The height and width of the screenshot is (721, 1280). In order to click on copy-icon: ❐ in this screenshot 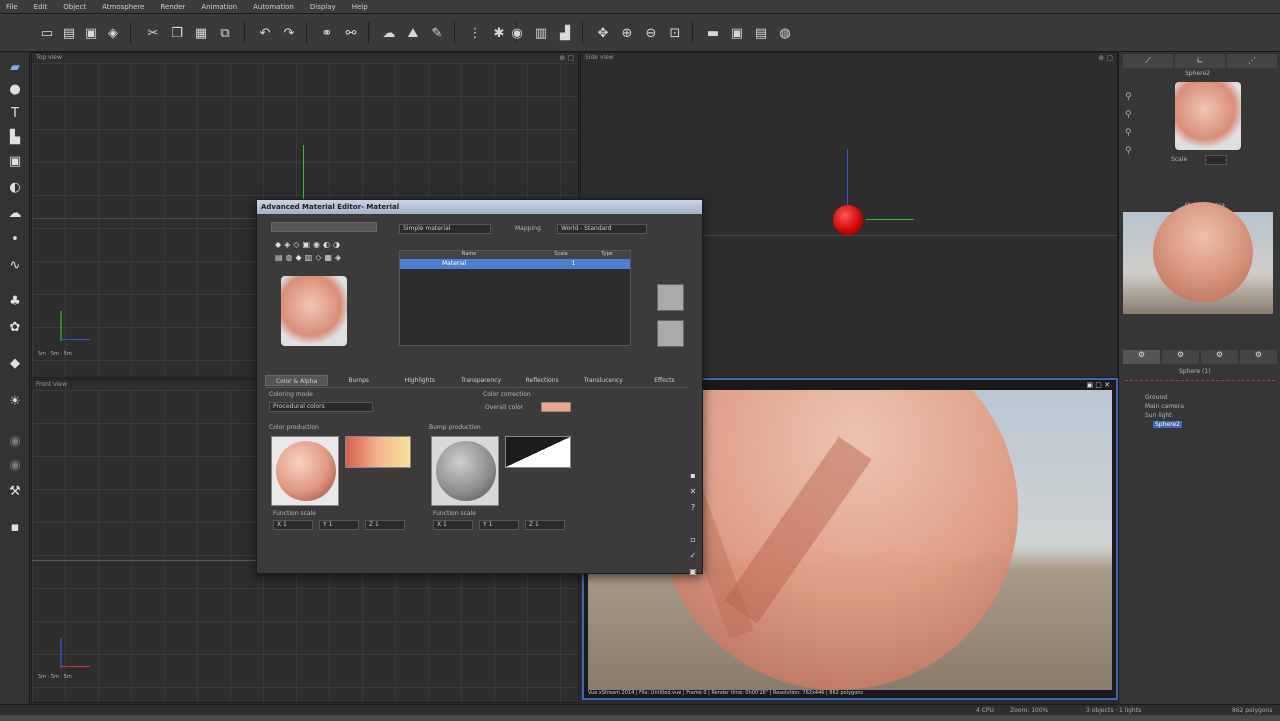, I will do `click(177, 33)`.